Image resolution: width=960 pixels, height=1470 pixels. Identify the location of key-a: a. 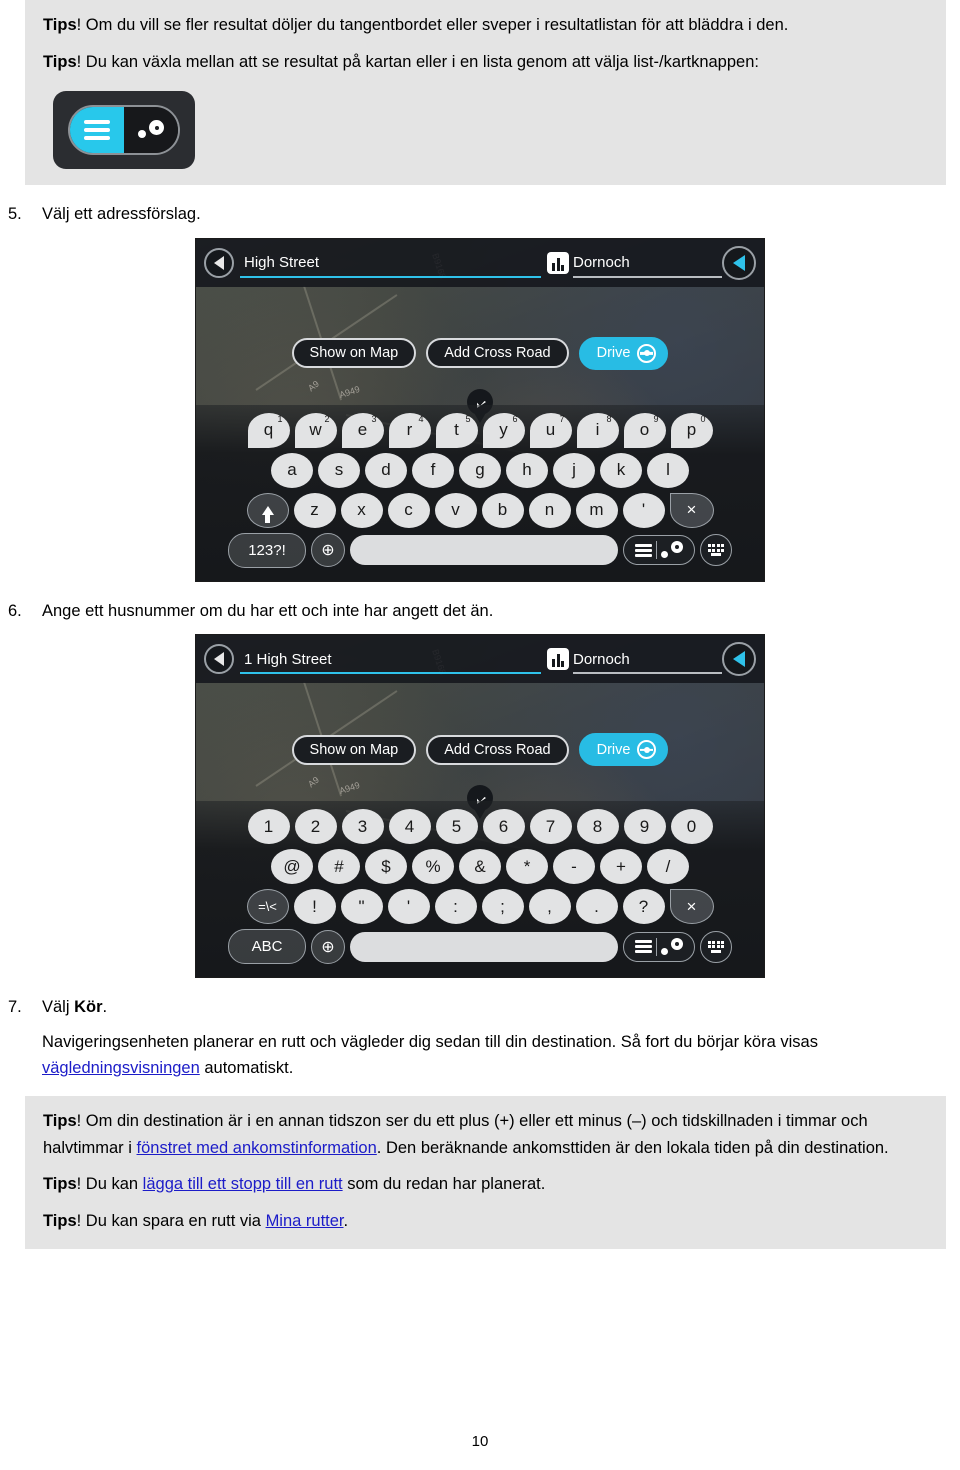
(292, 470).